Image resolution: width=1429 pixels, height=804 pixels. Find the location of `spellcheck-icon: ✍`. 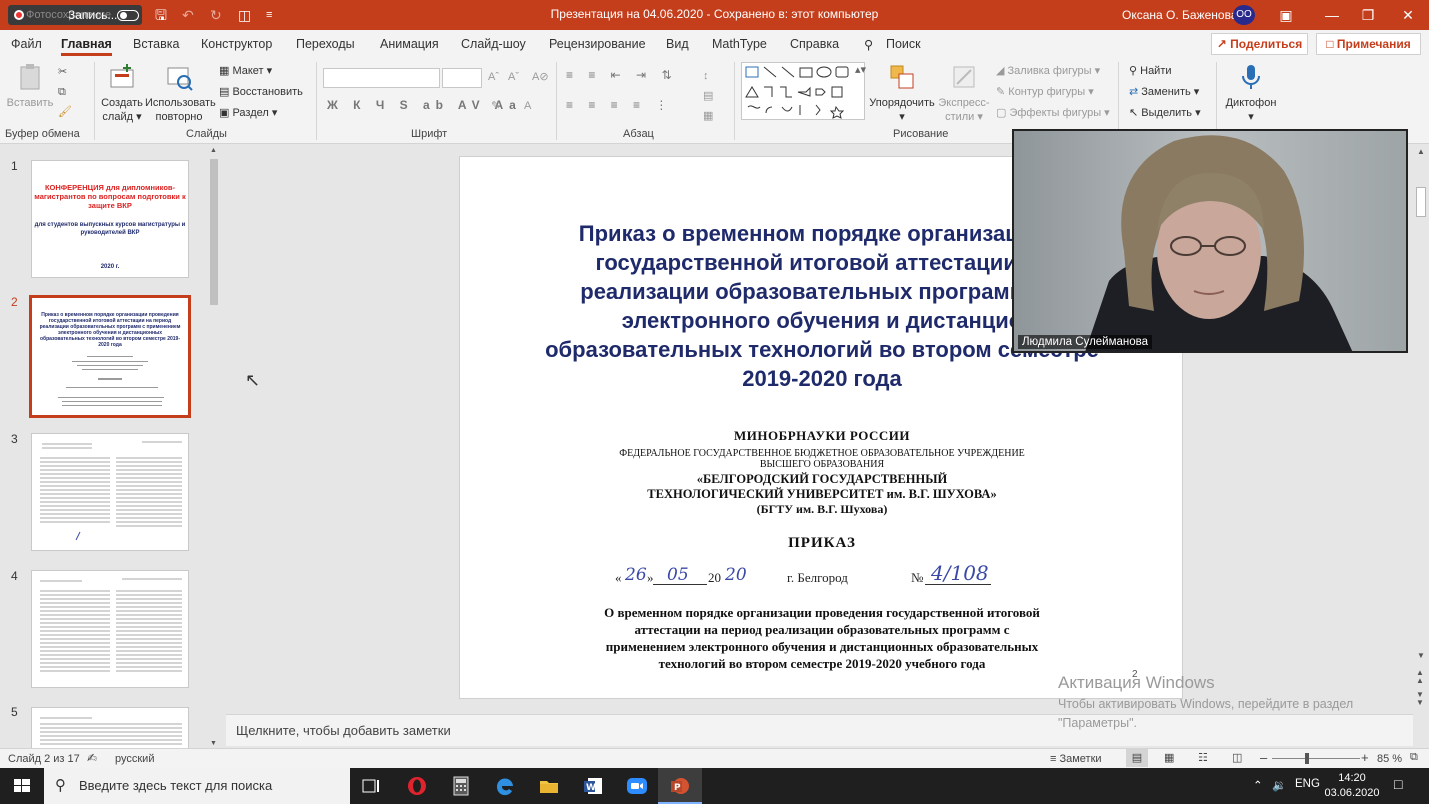

spellcheck-icon: ✍ is located at coordinates (92, 758).